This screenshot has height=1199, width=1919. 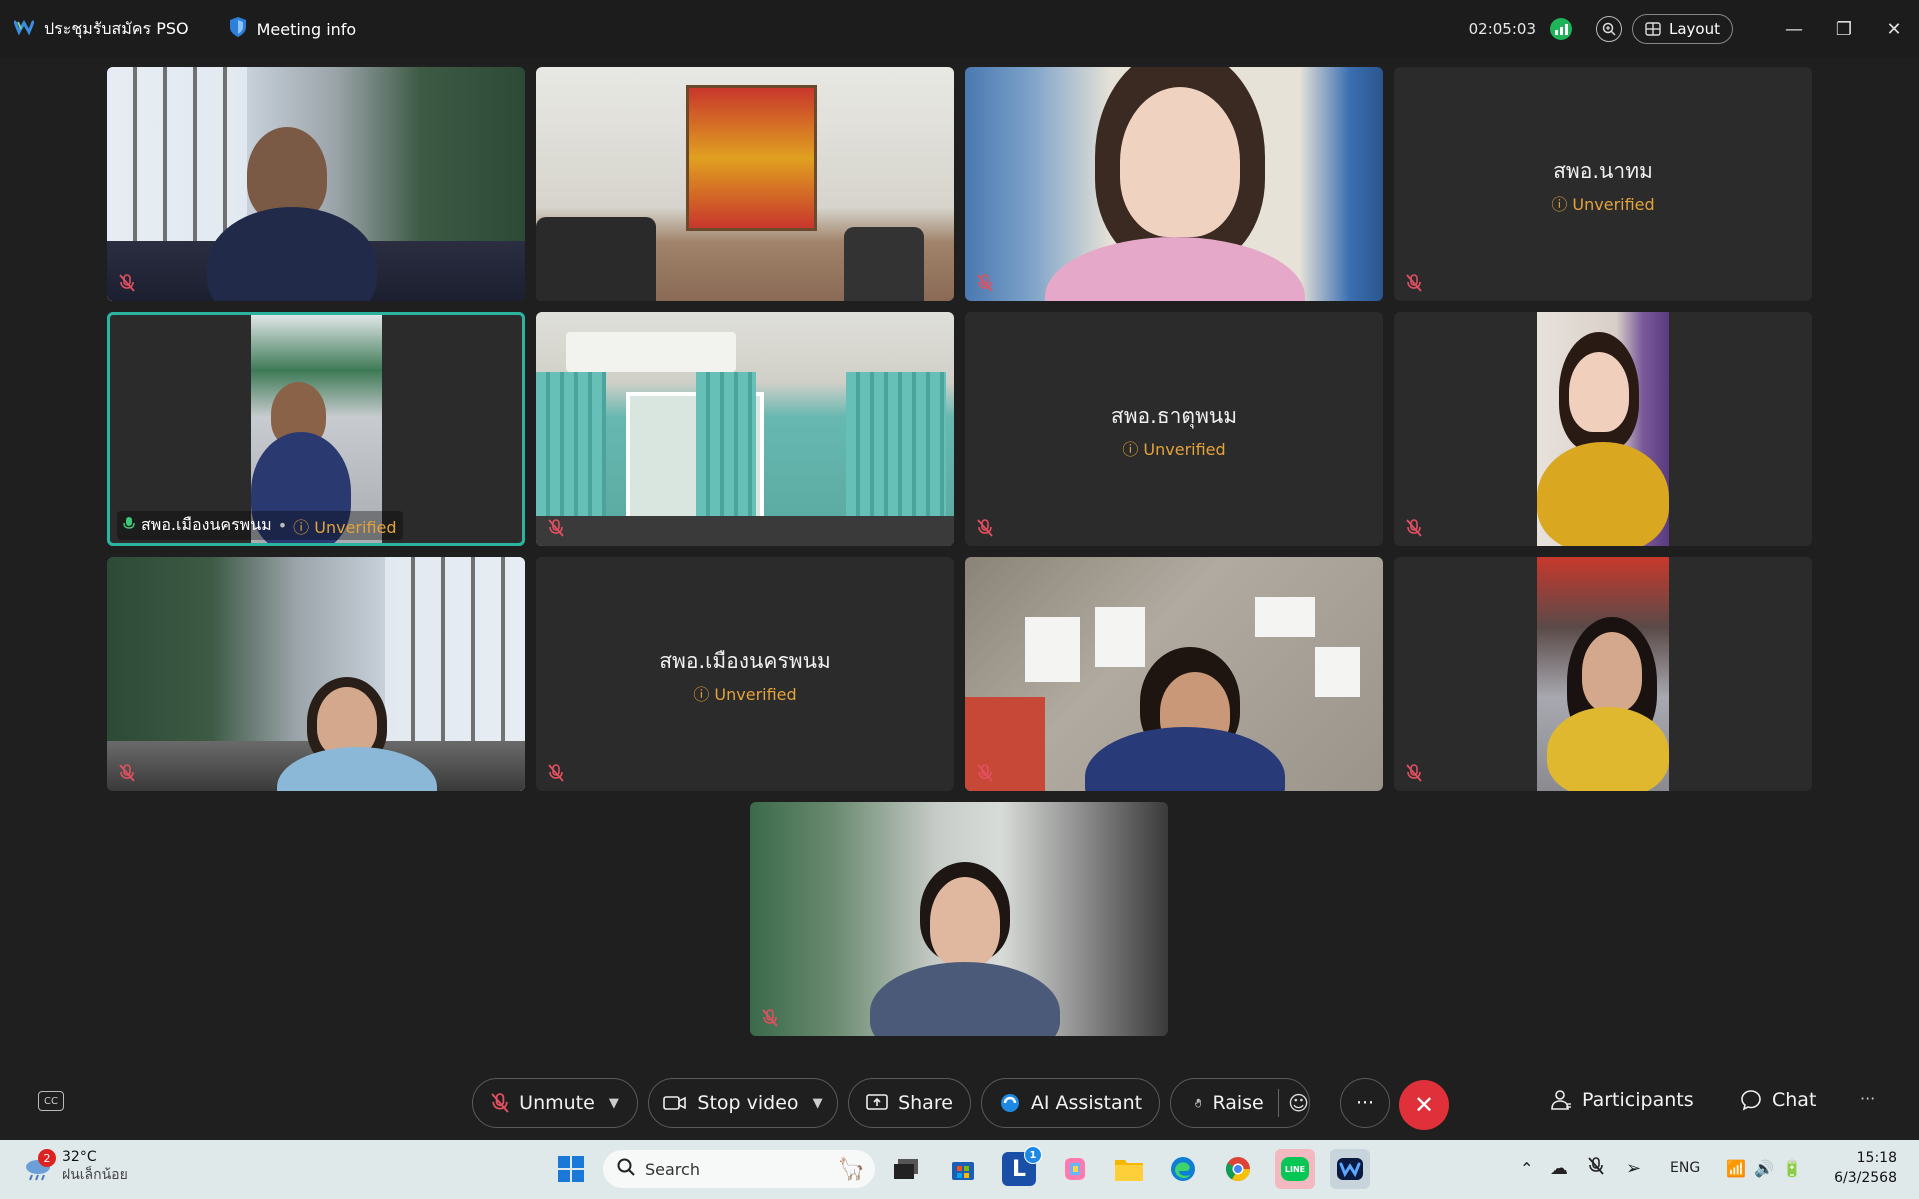 What do you see at coordinates (1075, 1169) in the screenshot?
I see `copilot-icon` at bounding box center [1075, 1169].